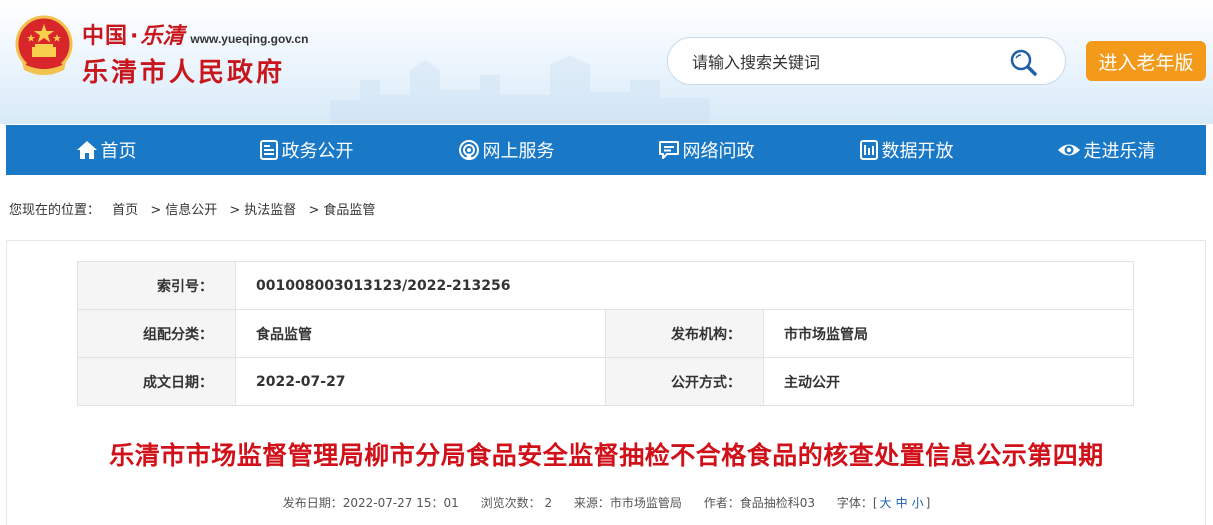 This screenshot has width=1213, height=525. I want to click on breadcrumb-prefix: 您现在的位置：, so click(55, 210).